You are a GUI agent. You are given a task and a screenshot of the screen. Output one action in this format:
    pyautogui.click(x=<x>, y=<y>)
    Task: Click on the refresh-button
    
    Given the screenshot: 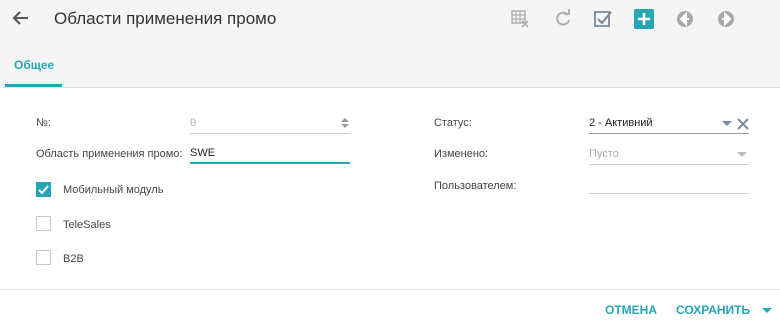 What is the action you would take?
    pyautogui.click(x=563, y=19)
    